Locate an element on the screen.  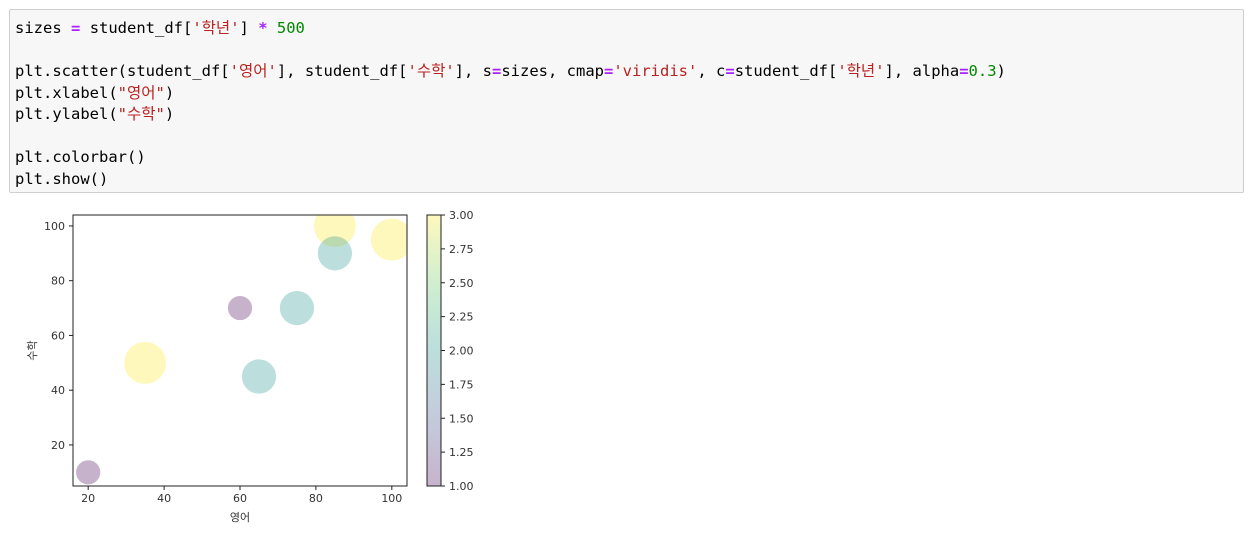
x-axis-label: 영어 is located at coordinates (240, 517).